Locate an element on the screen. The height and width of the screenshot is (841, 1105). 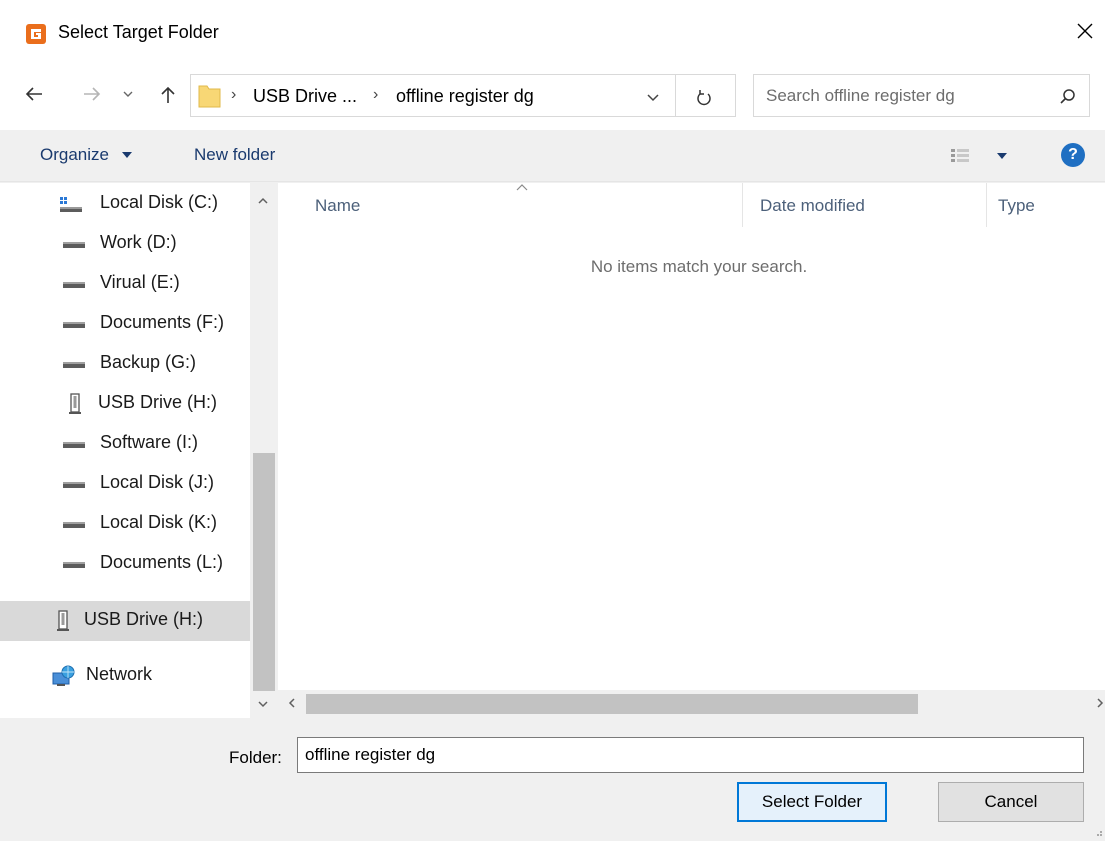
nav-item-usb-drive-h: USB Drive (H:) is located at coordinates (125, 404).